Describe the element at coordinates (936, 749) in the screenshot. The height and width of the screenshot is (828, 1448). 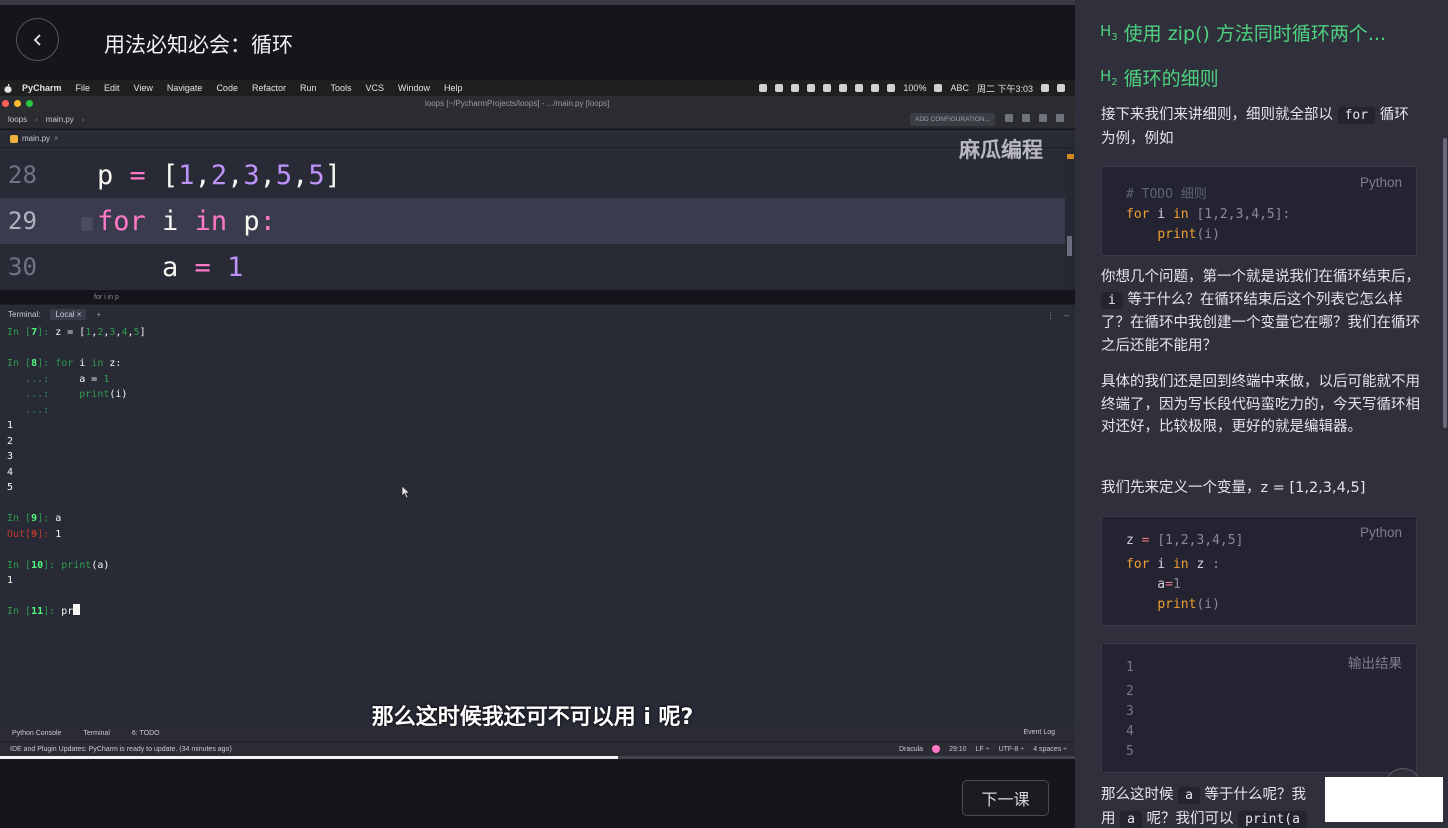
I see `dracula-icon` at that location.